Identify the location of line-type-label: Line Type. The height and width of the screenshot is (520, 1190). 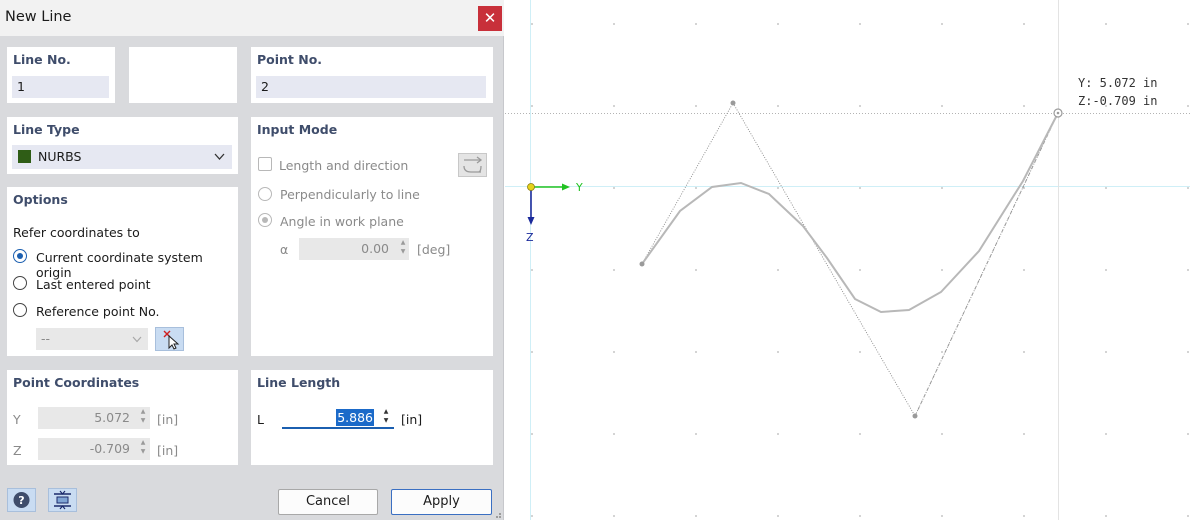
(46, 129).